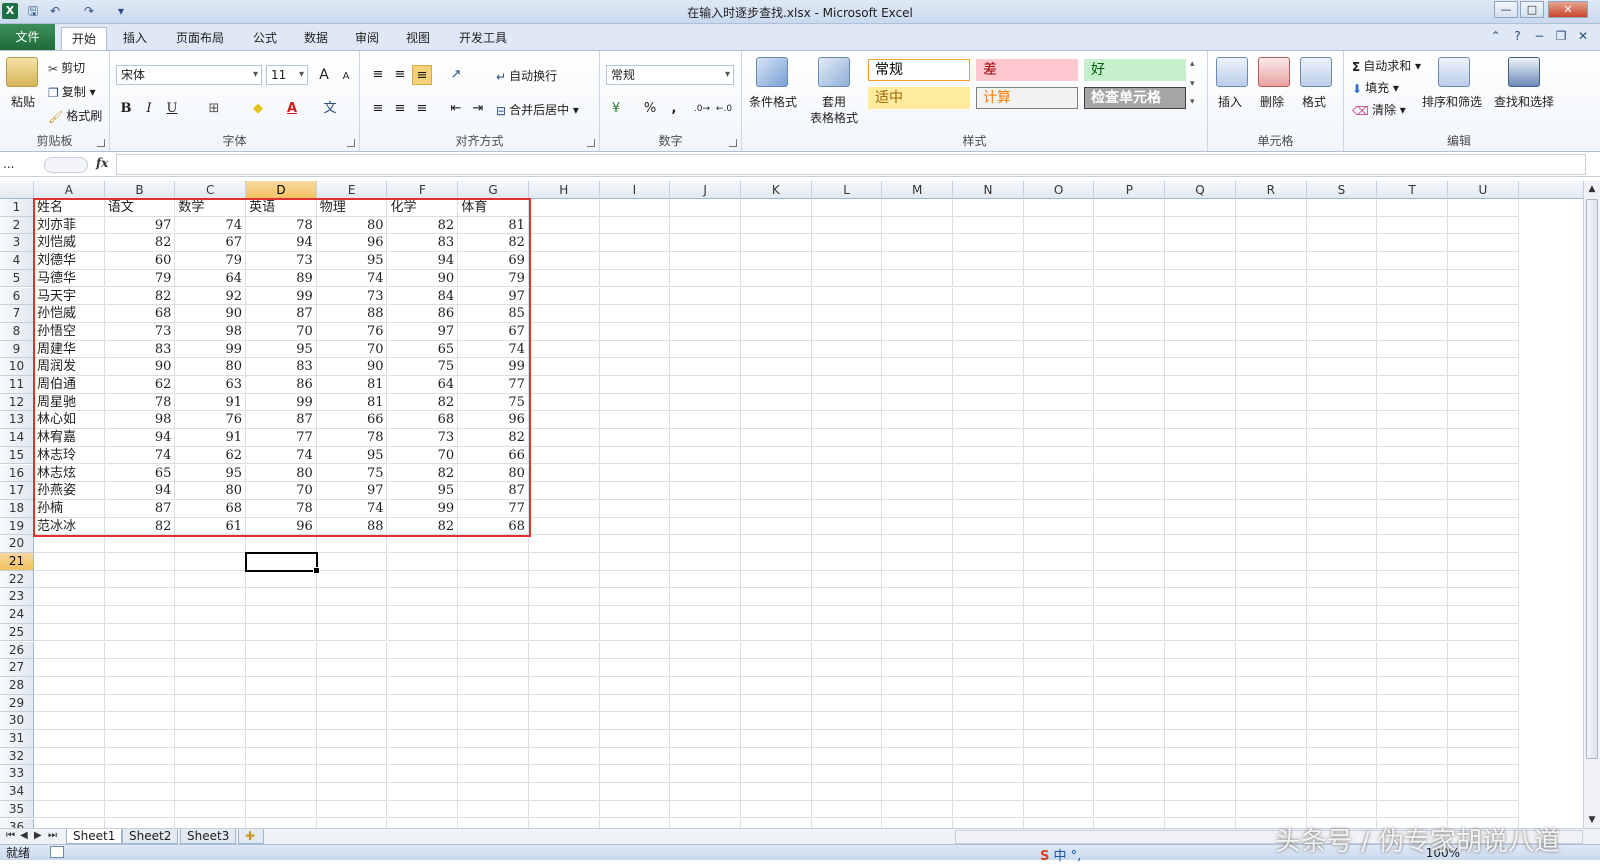 Image resolution: width=1600 pixels, height=864 pixels. I want to click on font-size-select: 11, so click(287, 75).